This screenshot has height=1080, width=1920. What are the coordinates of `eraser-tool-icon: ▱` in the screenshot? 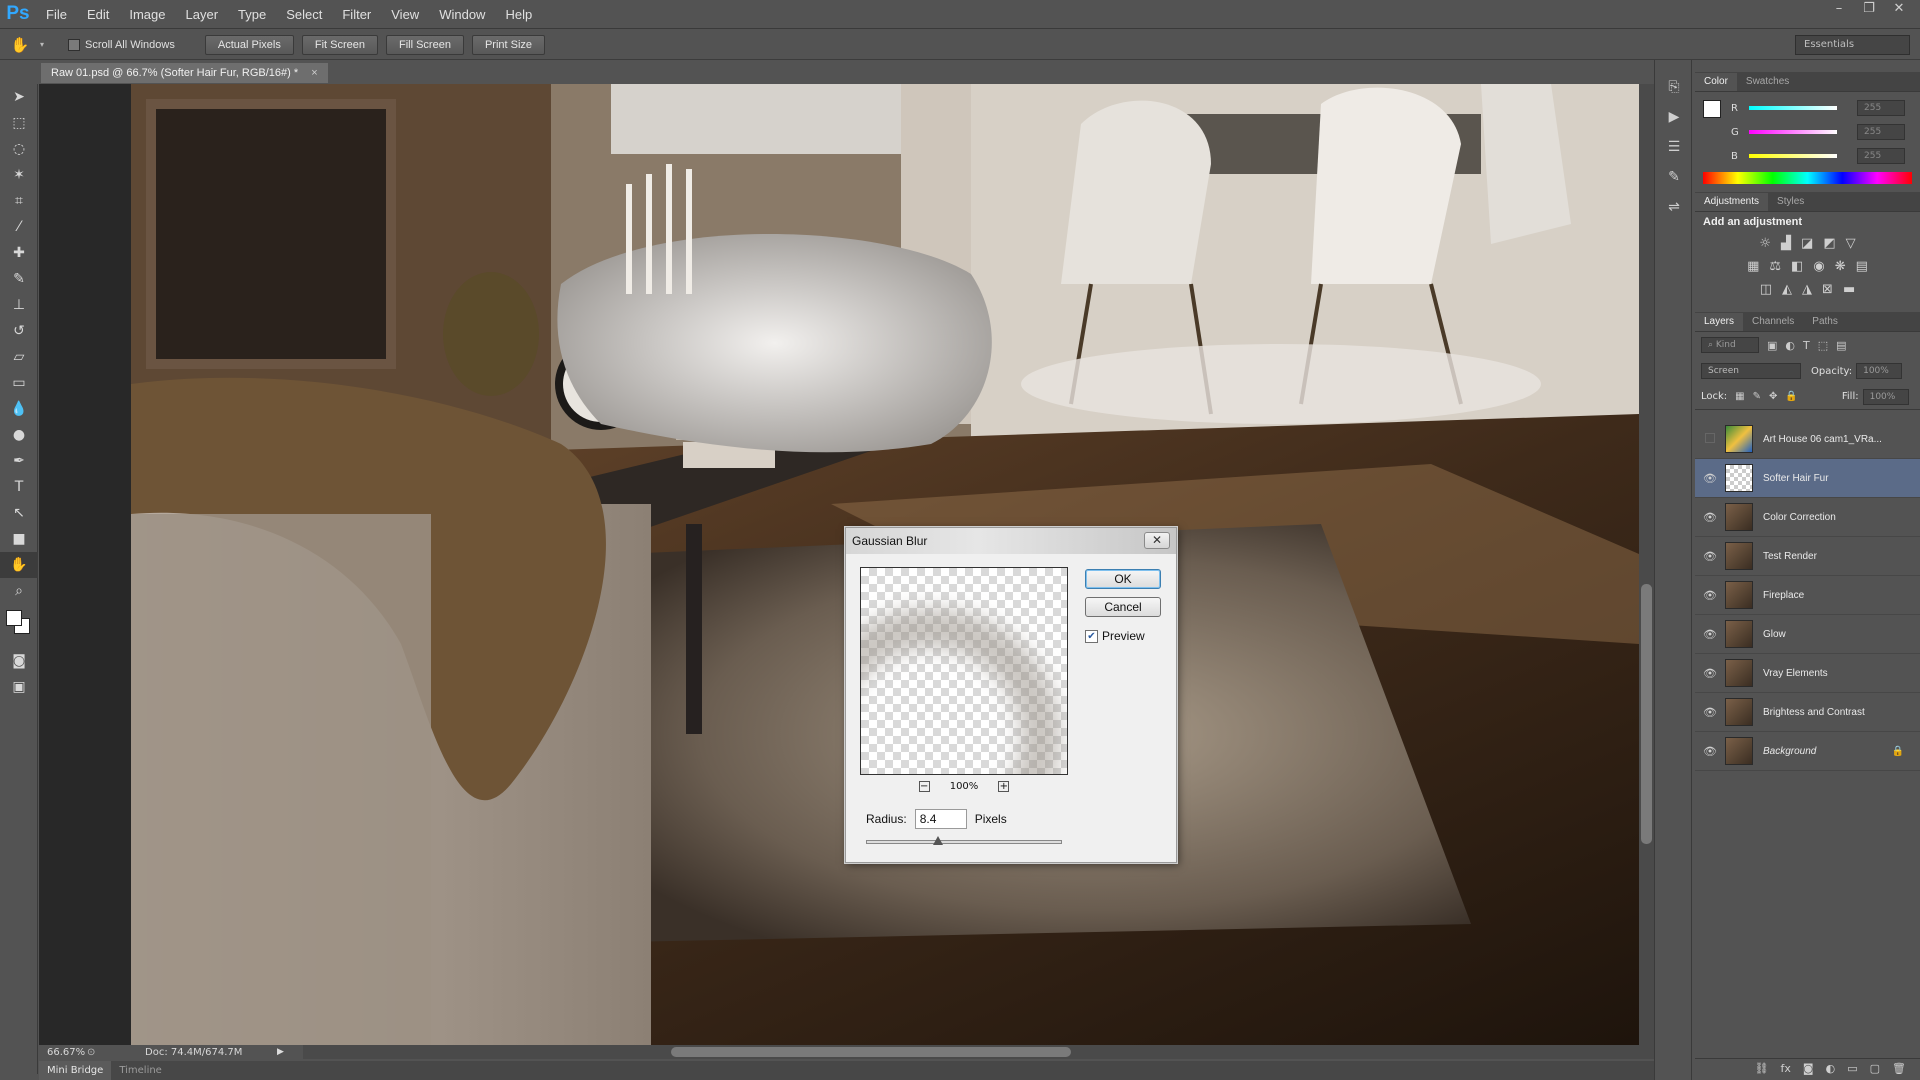 It's located at (19, 357).